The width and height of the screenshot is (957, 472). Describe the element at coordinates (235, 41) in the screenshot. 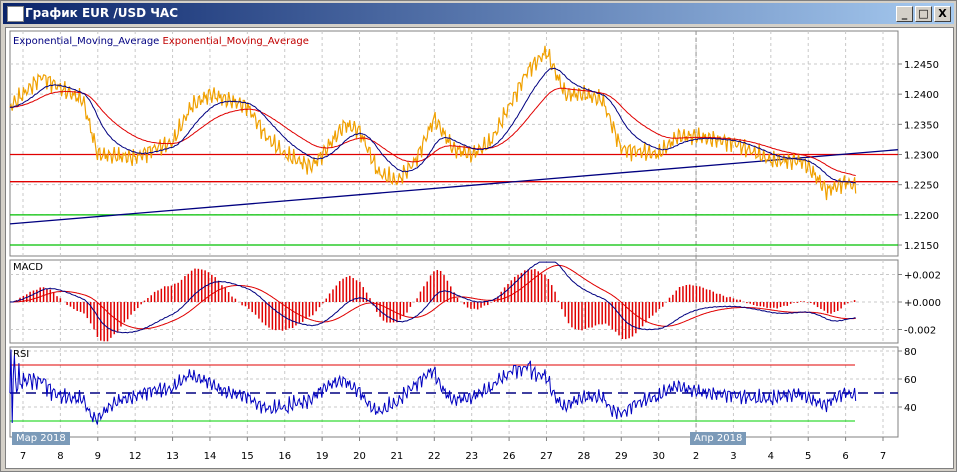

I see `legend-ema-slow: Exponential_Moving_Average` at that location.